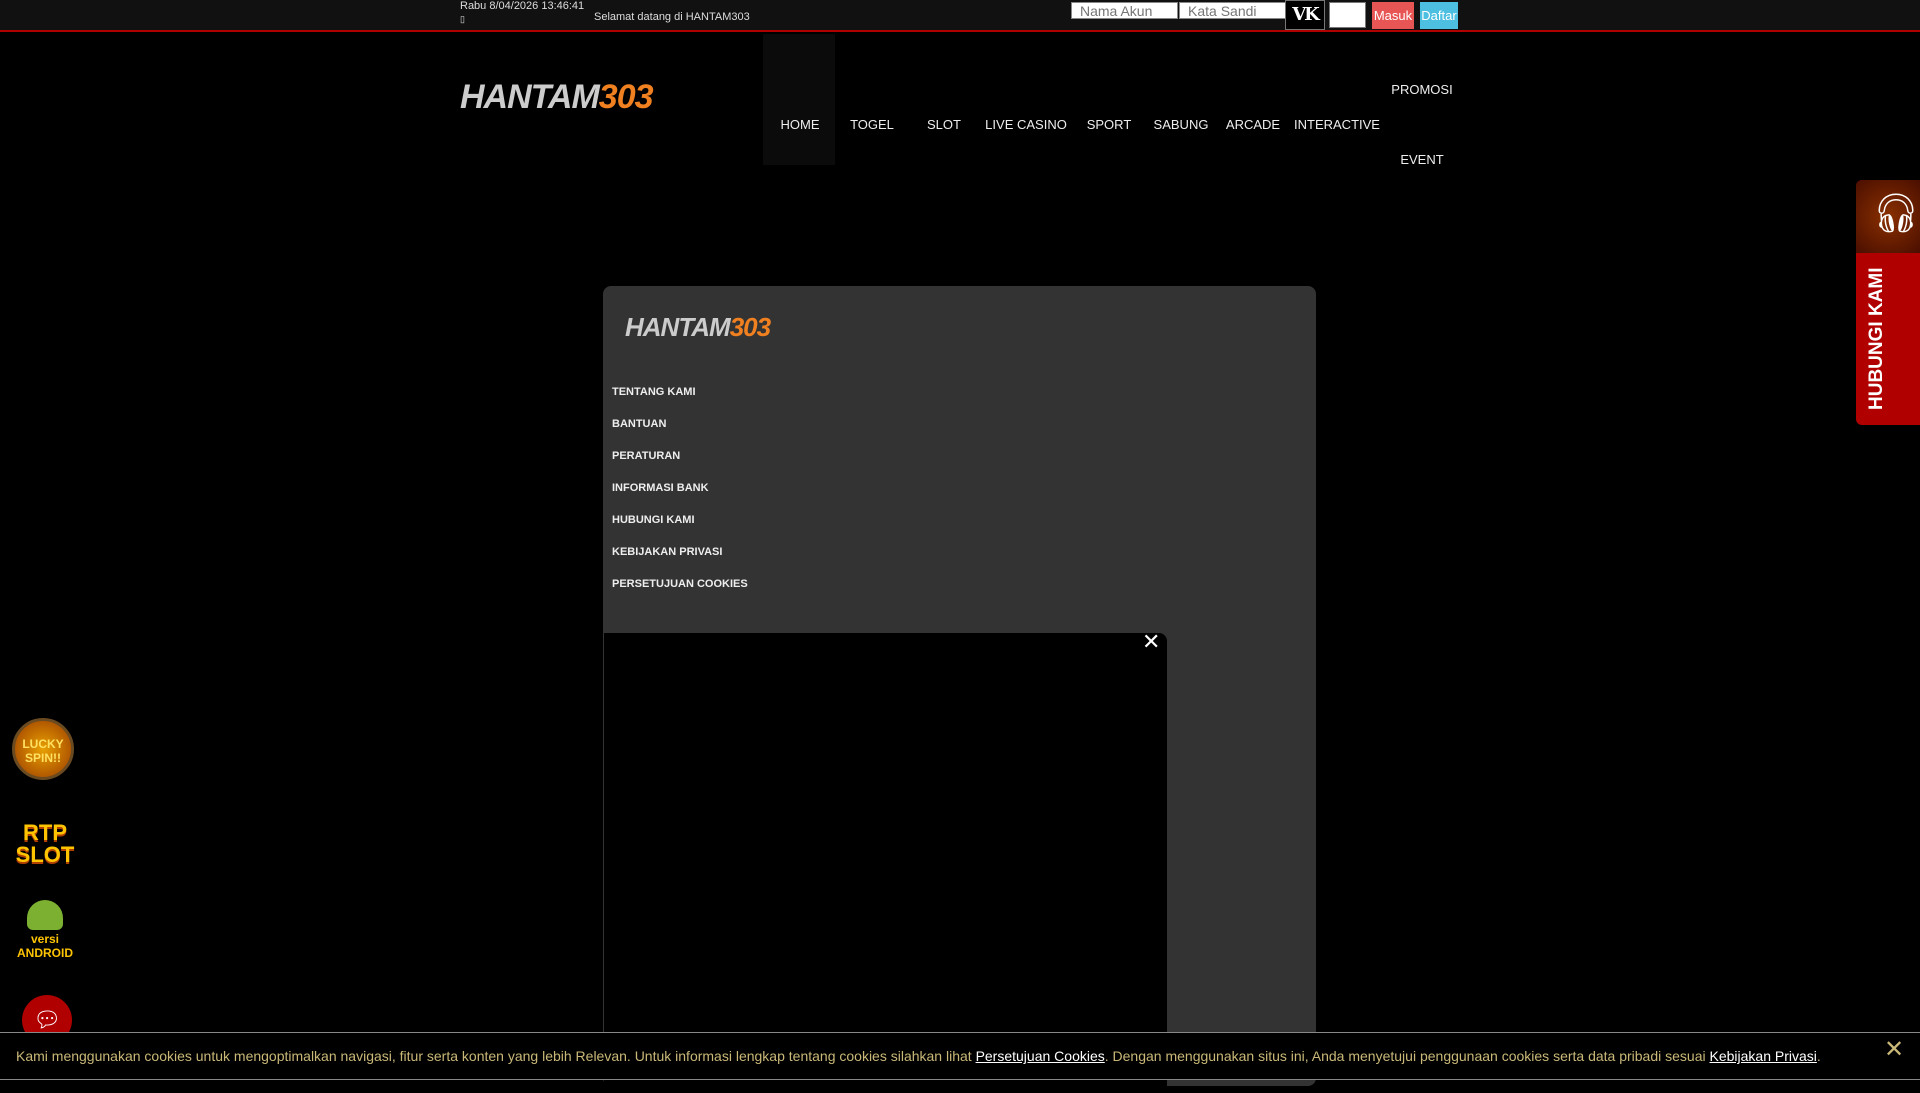 The width and height of the screenshot is (1920, 1093). What do you see at coordinates (43, 749) in the screenshot?
I see `lucky-spin-button: LUCKY SPIN!!` at bounding box center [43, 749].